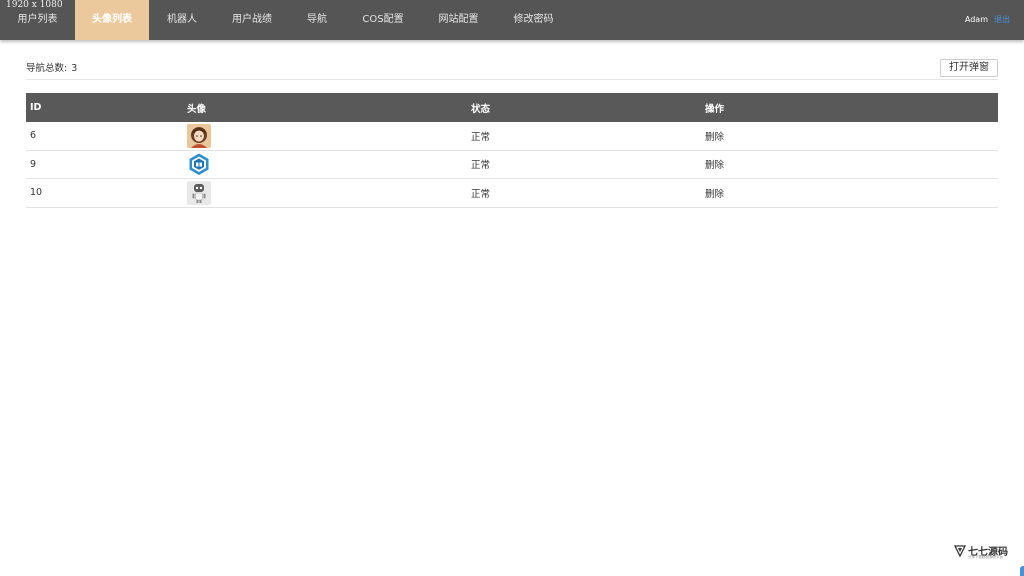 The width and height of the screenshot is (1024, 576). I want to click on anime-girl-avatar-icon, so click(199, 135).